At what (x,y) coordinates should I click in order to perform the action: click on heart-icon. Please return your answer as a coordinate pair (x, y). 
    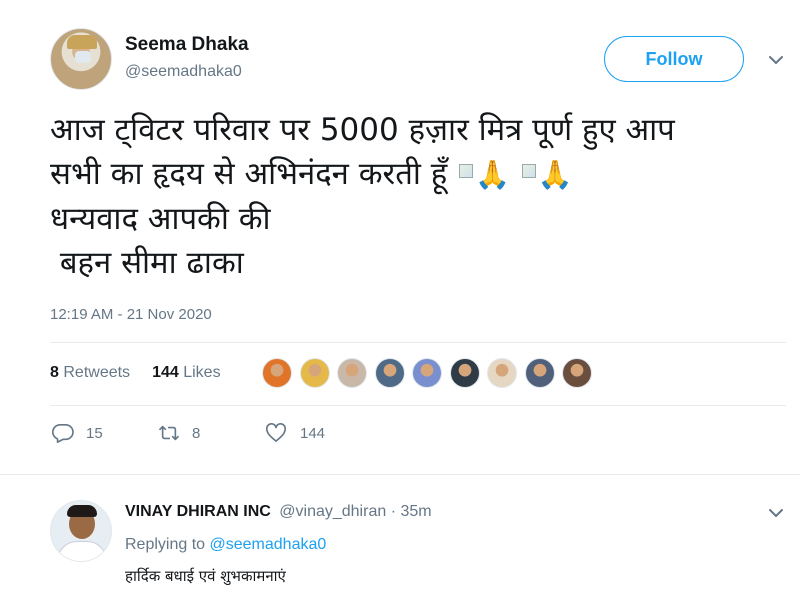
    Looking at the image, I should click on (276, 432).